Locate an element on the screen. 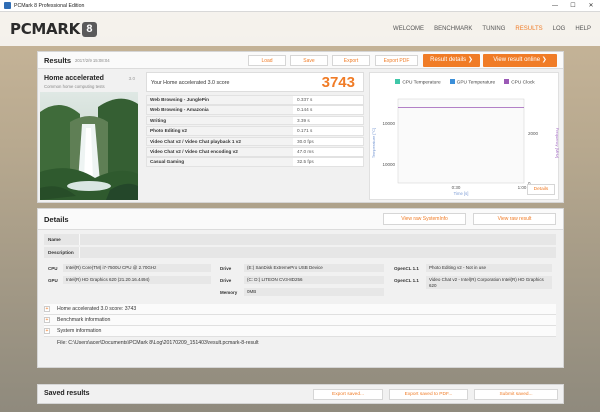 Image resolution: width=600 pixels, height=412 pixels. drive-value: (E:) SanDisk ExtremePro USB Device is located at coordinates (314, 268).